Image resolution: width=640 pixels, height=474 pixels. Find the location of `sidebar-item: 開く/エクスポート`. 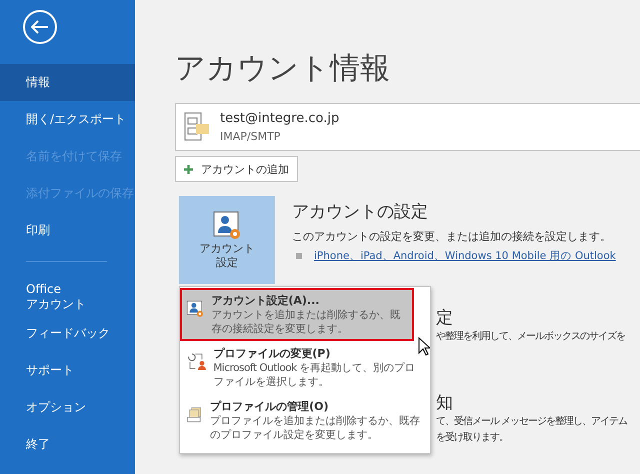

sidebar-item: 開く/エクスポート is located at coordinates (67, 119).